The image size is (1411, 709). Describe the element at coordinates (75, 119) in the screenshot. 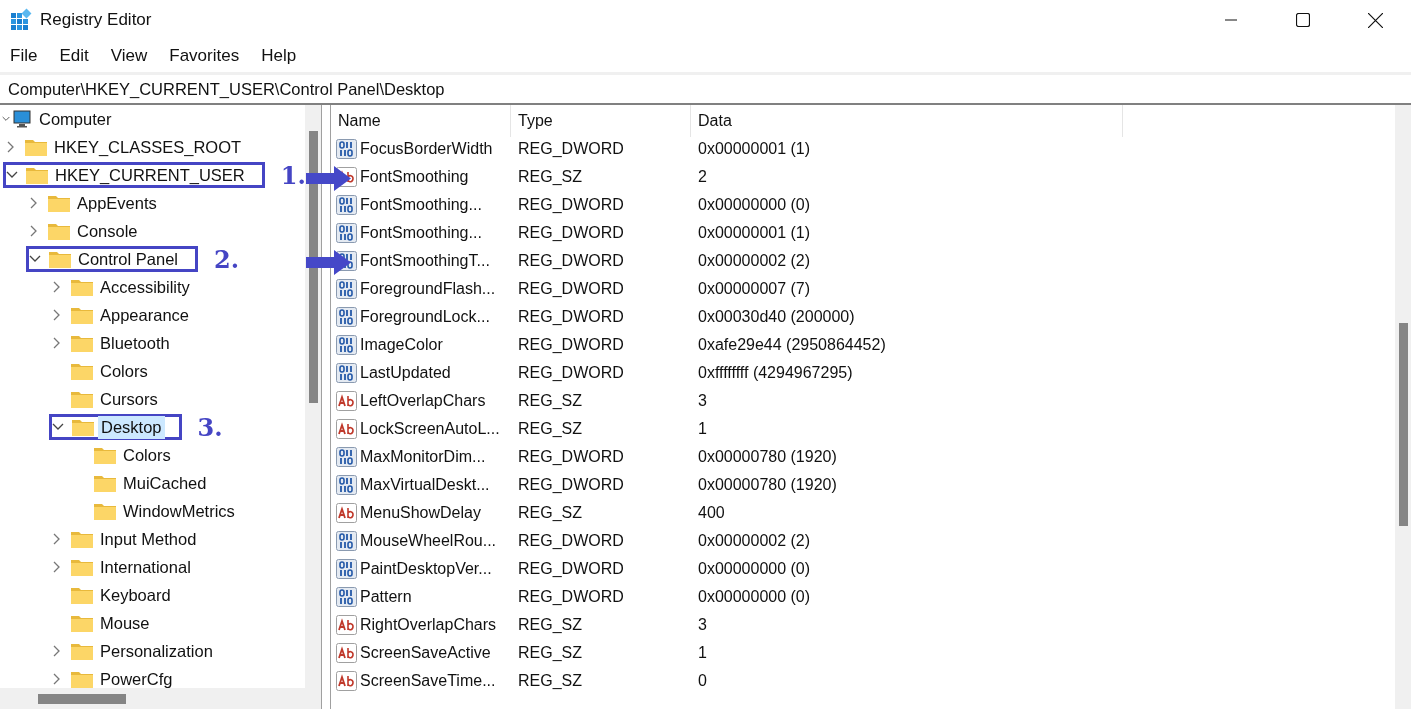

I see `tree-item: Computer` at that location.